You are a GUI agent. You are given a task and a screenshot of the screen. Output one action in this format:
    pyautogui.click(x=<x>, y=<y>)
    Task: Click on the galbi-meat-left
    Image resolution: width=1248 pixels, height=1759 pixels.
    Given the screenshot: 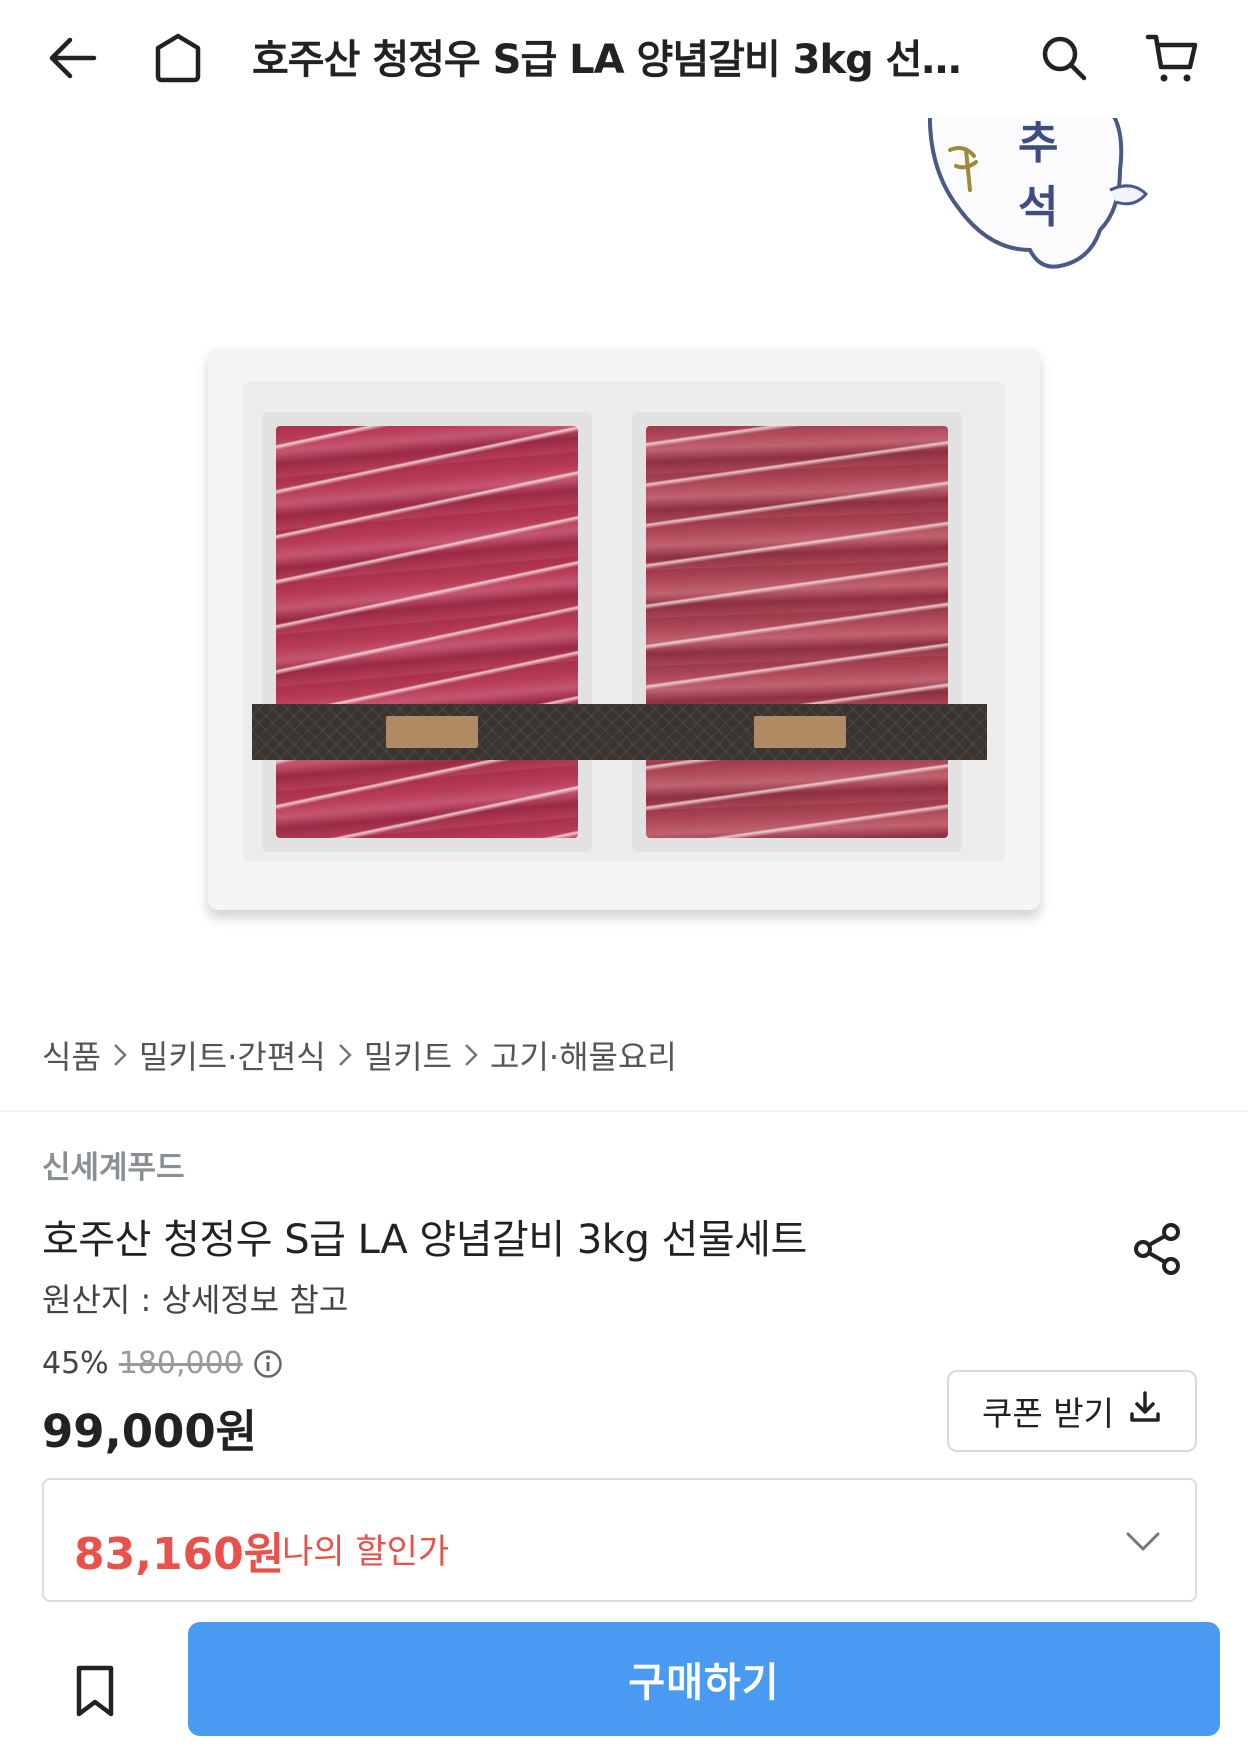 What is the action you would take?
    pyautogui.click(x=427, y=632)
    